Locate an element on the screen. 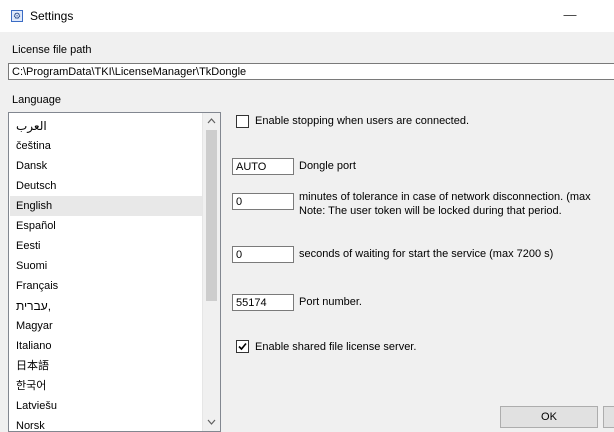  language-item: עברית, is located at coordinates (107, 306).